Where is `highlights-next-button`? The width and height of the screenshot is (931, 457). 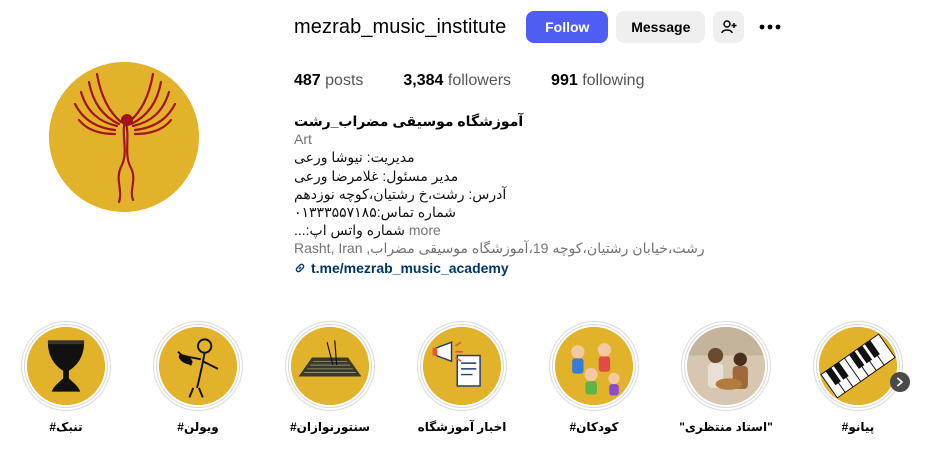
highlights-next-button is located at coordinates (900, 382).